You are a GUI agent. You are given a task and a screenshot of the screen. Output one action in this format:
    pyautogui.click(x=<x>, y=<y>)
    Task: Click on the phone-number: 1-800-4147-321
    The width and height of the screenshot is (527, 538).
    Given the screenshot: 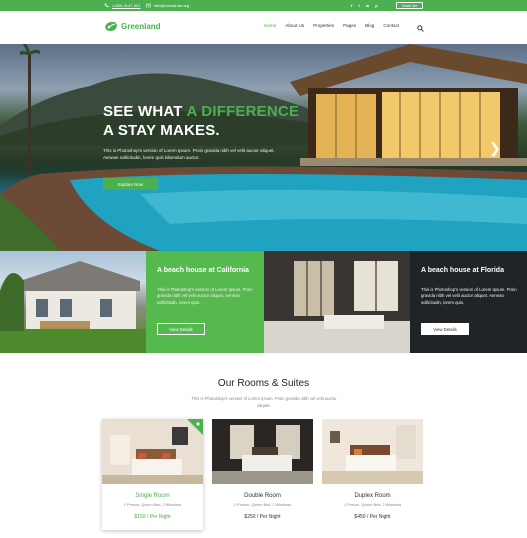 What is the action you would take?
    pyautogui.click(x=126, y=5)
    